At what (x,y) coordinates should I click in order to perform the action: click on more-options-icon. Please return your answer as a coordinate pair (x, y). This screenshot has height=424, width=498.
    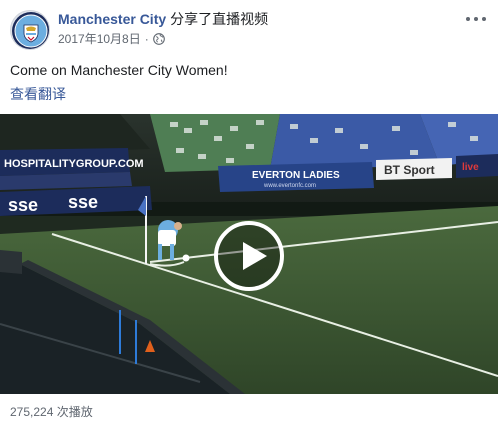
    Looking at the image, I should click on (476, 19).